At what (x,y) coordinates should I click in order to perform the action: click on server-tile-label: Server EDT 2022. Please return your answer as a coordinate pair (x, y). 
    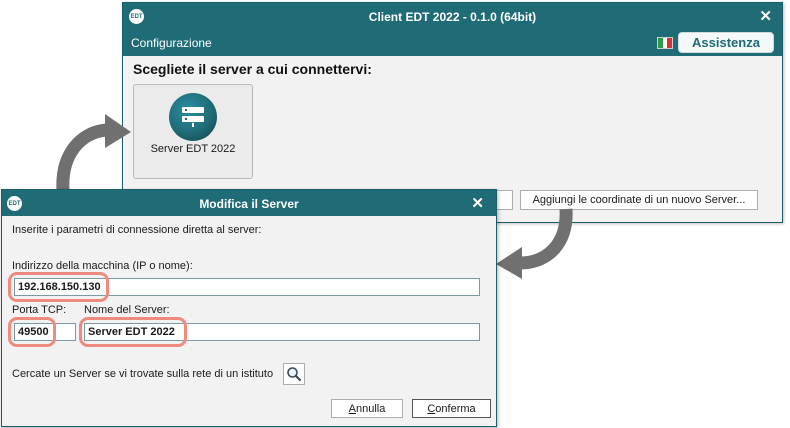
    Looking at the image, I should click on (193, 149).